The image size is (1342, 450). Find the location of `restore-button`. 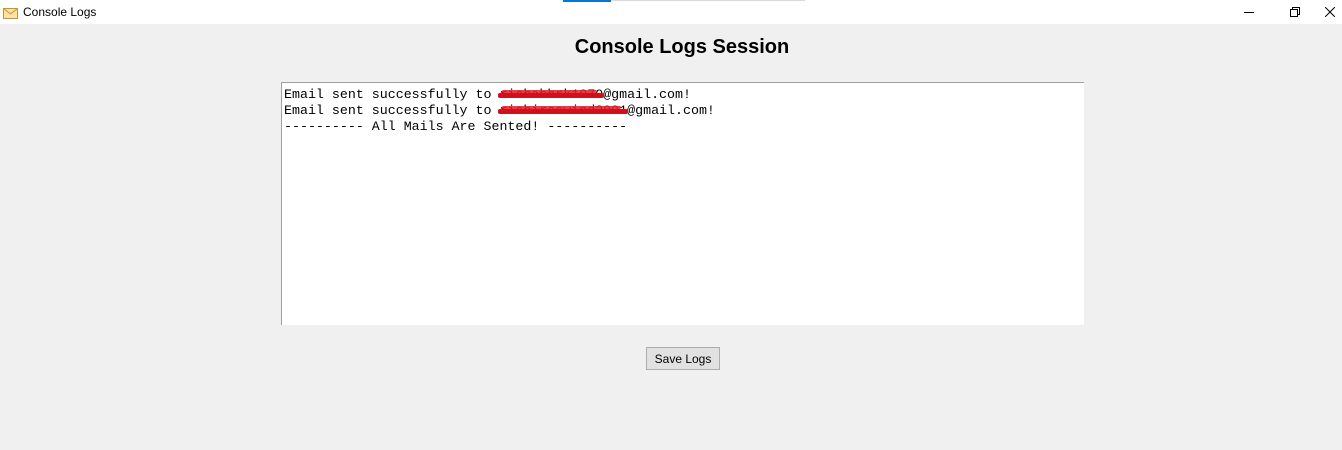

restore-button is located at coordinates (1295, 12).